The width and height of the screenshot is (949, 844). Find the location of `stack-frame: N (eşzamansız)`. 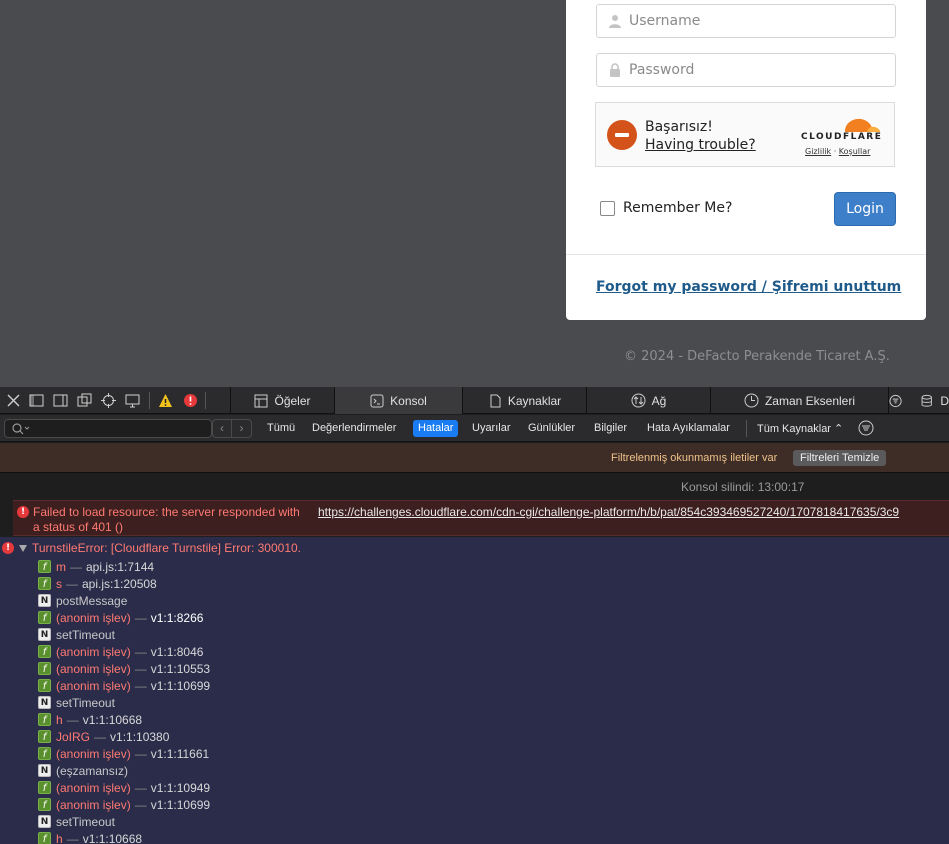

stack-frame: N (eşzamansız) is located at coordinates (83, 770).